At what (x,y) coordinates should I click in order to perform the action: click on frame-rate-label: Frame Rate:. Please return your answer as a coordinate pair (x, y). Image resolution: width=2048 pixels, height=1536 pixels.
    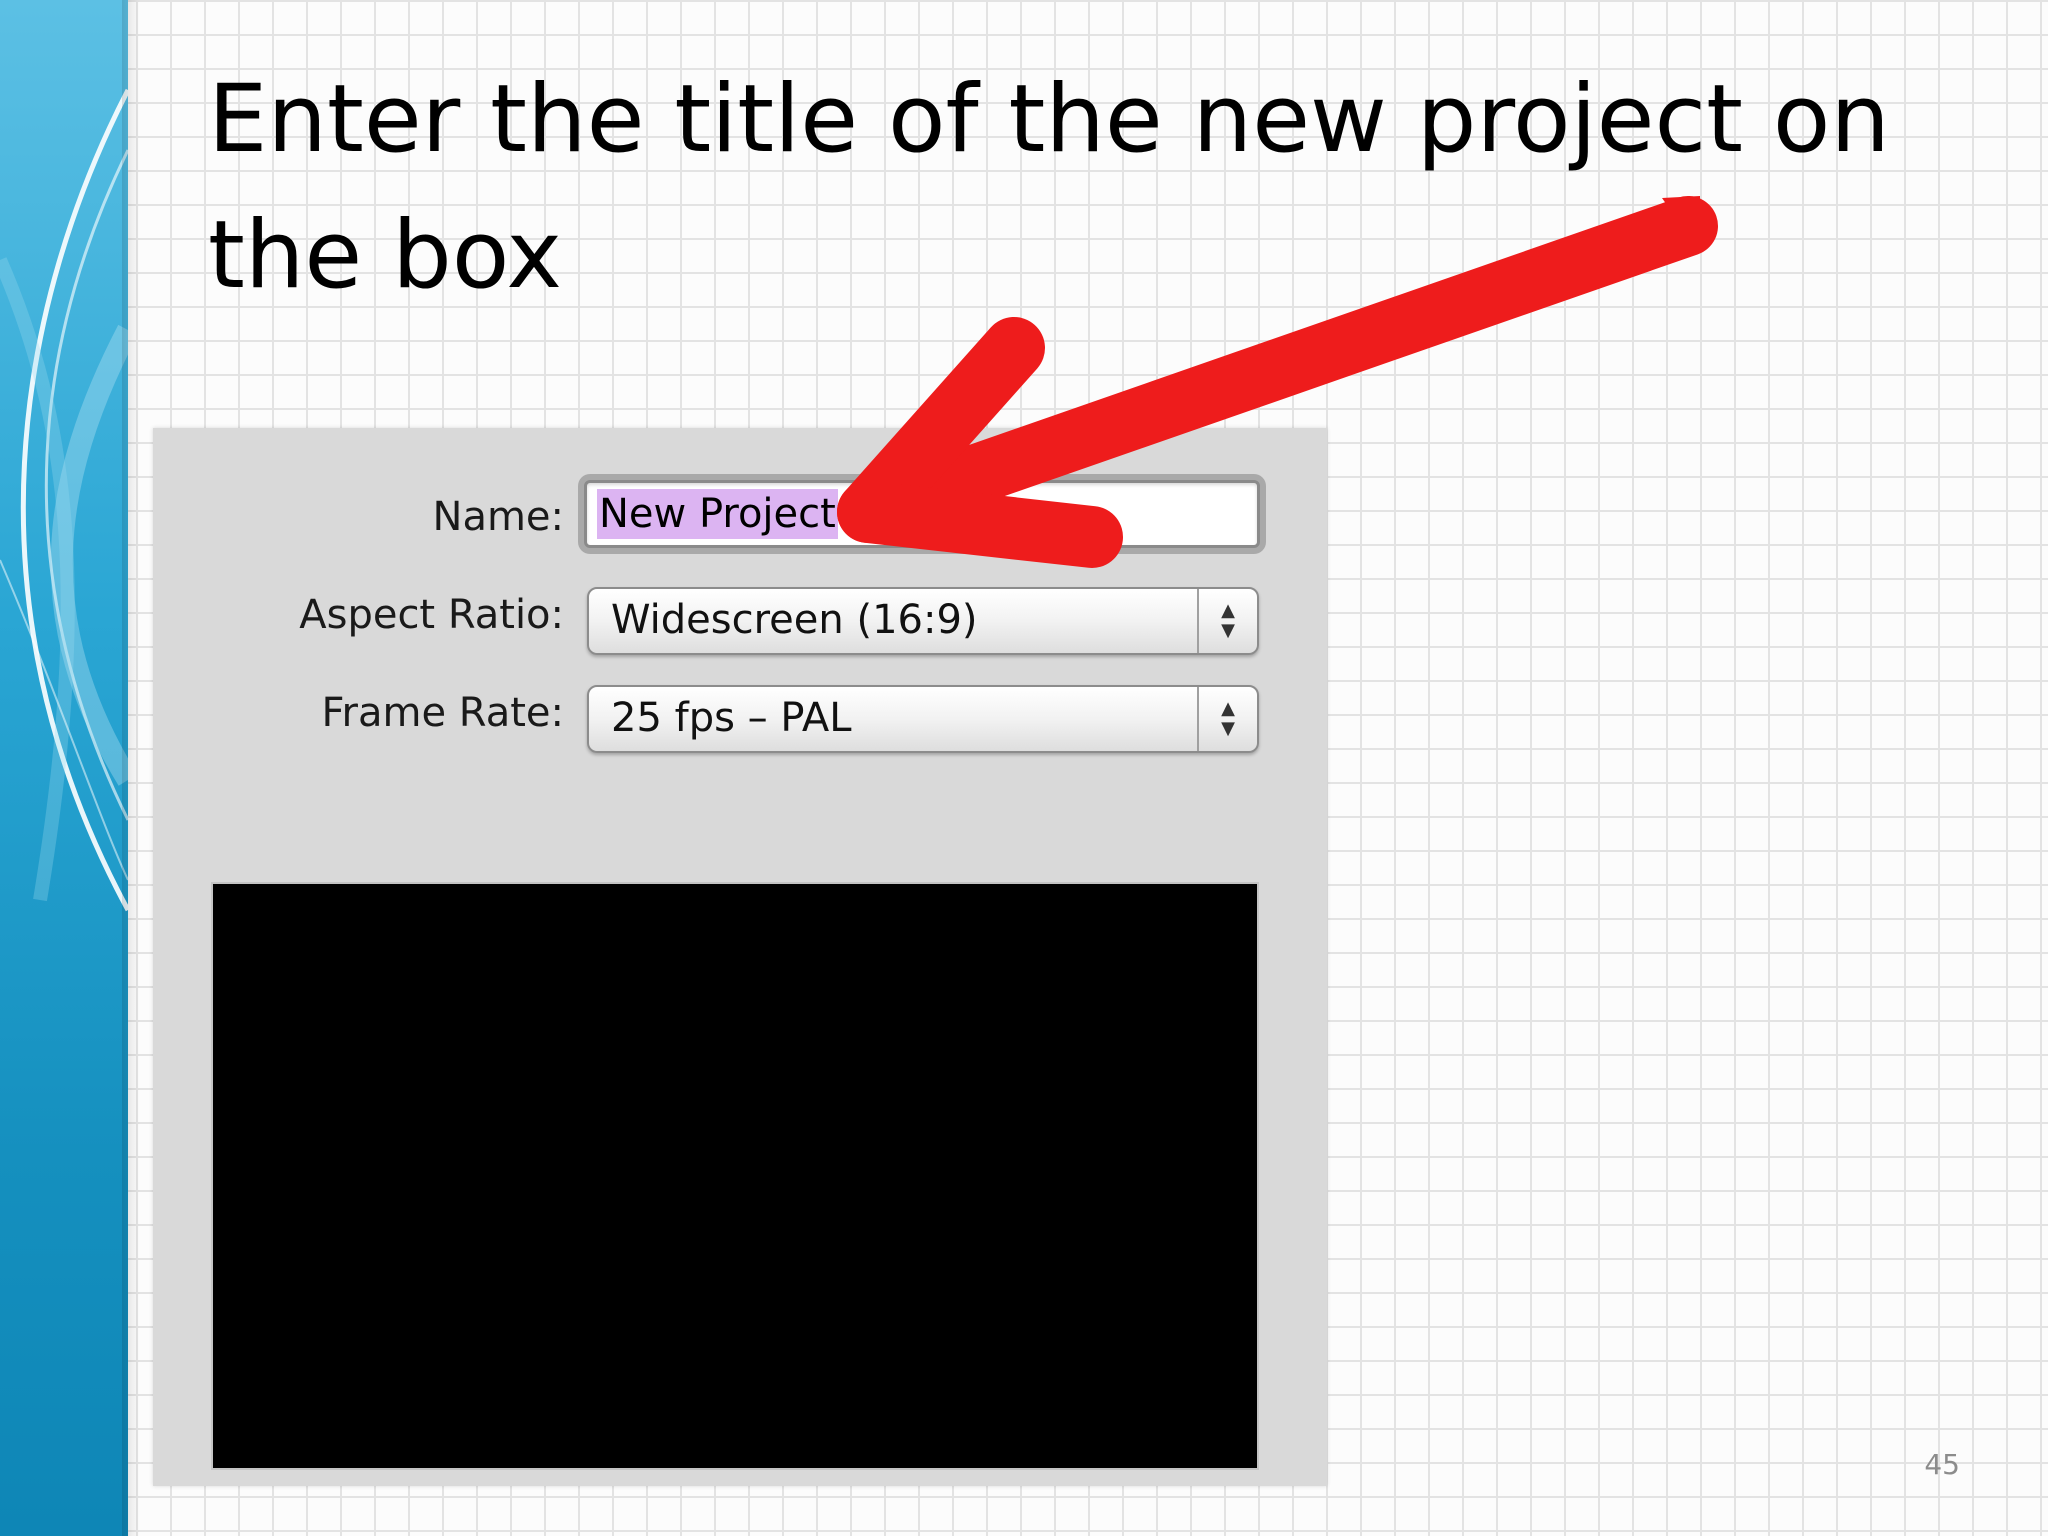
    Looking at the image, I should click on (442, 713).